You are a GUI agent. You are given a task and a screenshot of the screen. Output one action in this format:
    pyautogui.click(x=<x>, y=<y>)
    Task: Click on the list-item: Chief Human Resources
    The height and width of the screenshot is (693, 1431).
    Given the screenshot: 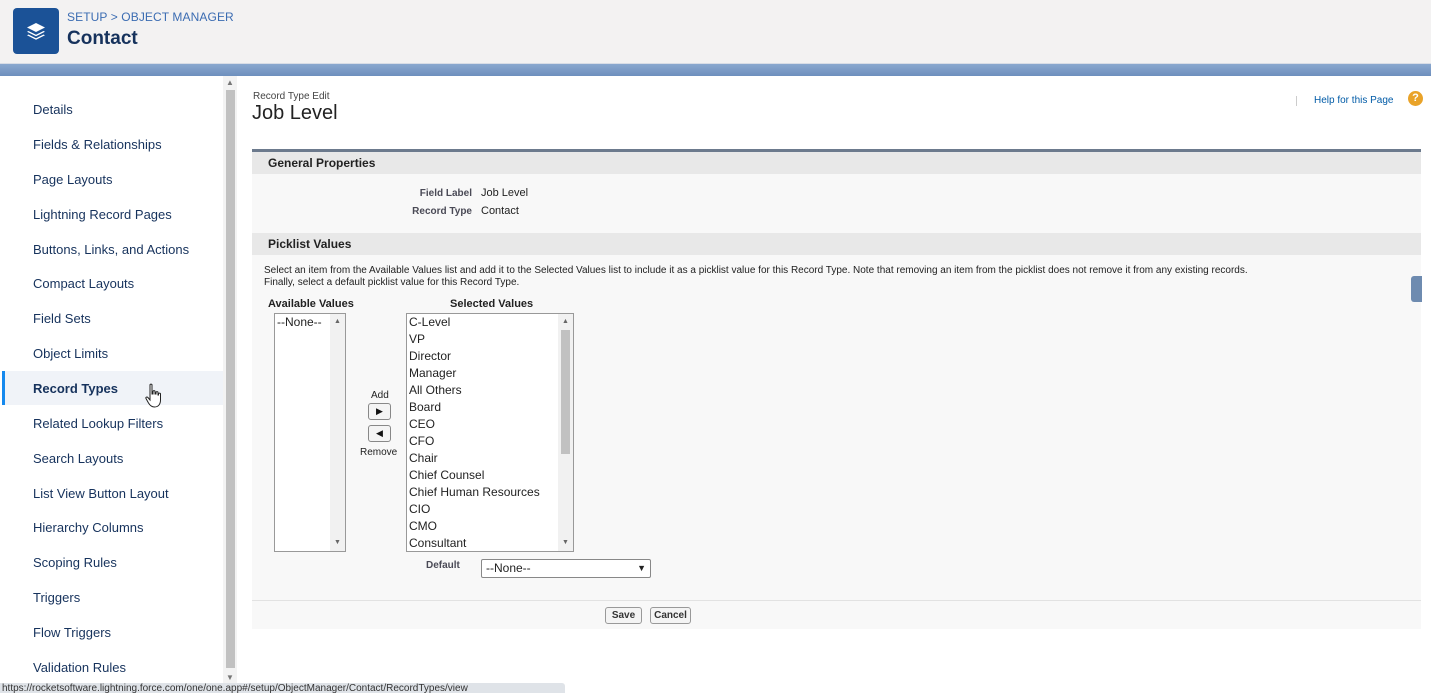 What is the action you would take?
    pyautogui.click(x=490, y=492)
    